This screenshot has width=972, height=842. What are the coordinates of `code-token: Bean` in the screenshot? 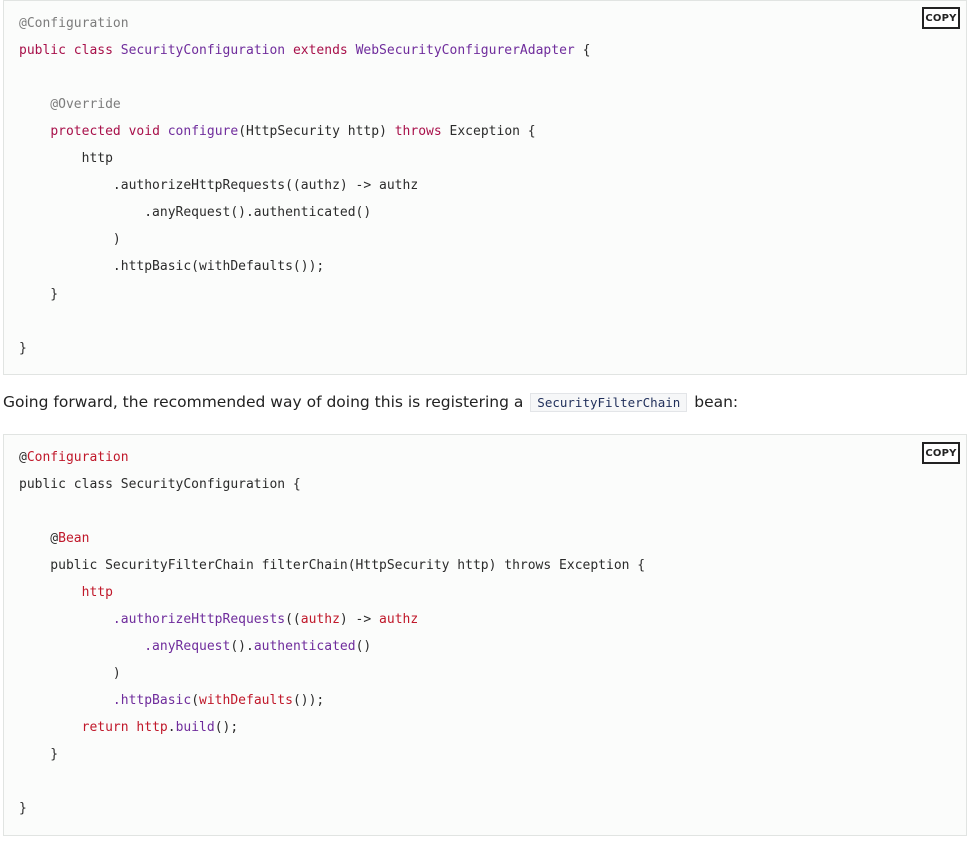 It's located at (74, 538).